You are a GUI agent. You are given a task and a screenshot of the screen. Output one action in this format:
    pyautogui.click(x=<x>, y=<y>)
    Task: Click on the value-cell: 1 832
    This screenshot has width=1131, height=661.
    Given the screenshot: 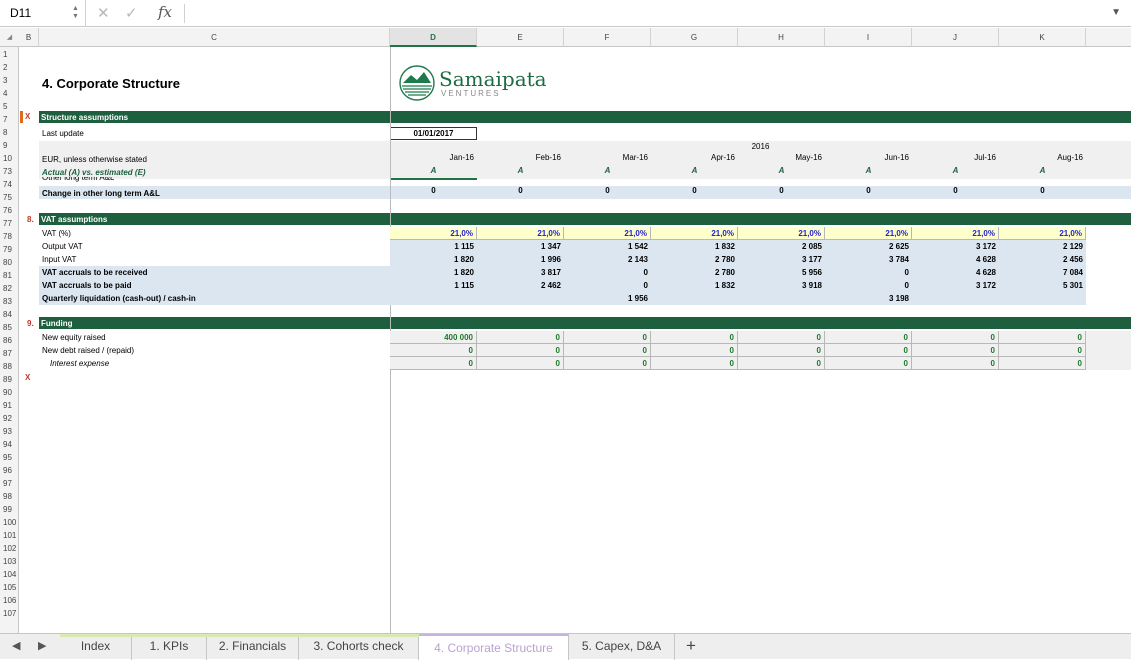 What is the action you would take?
    pyautogui.click(x=694, y=246)
    